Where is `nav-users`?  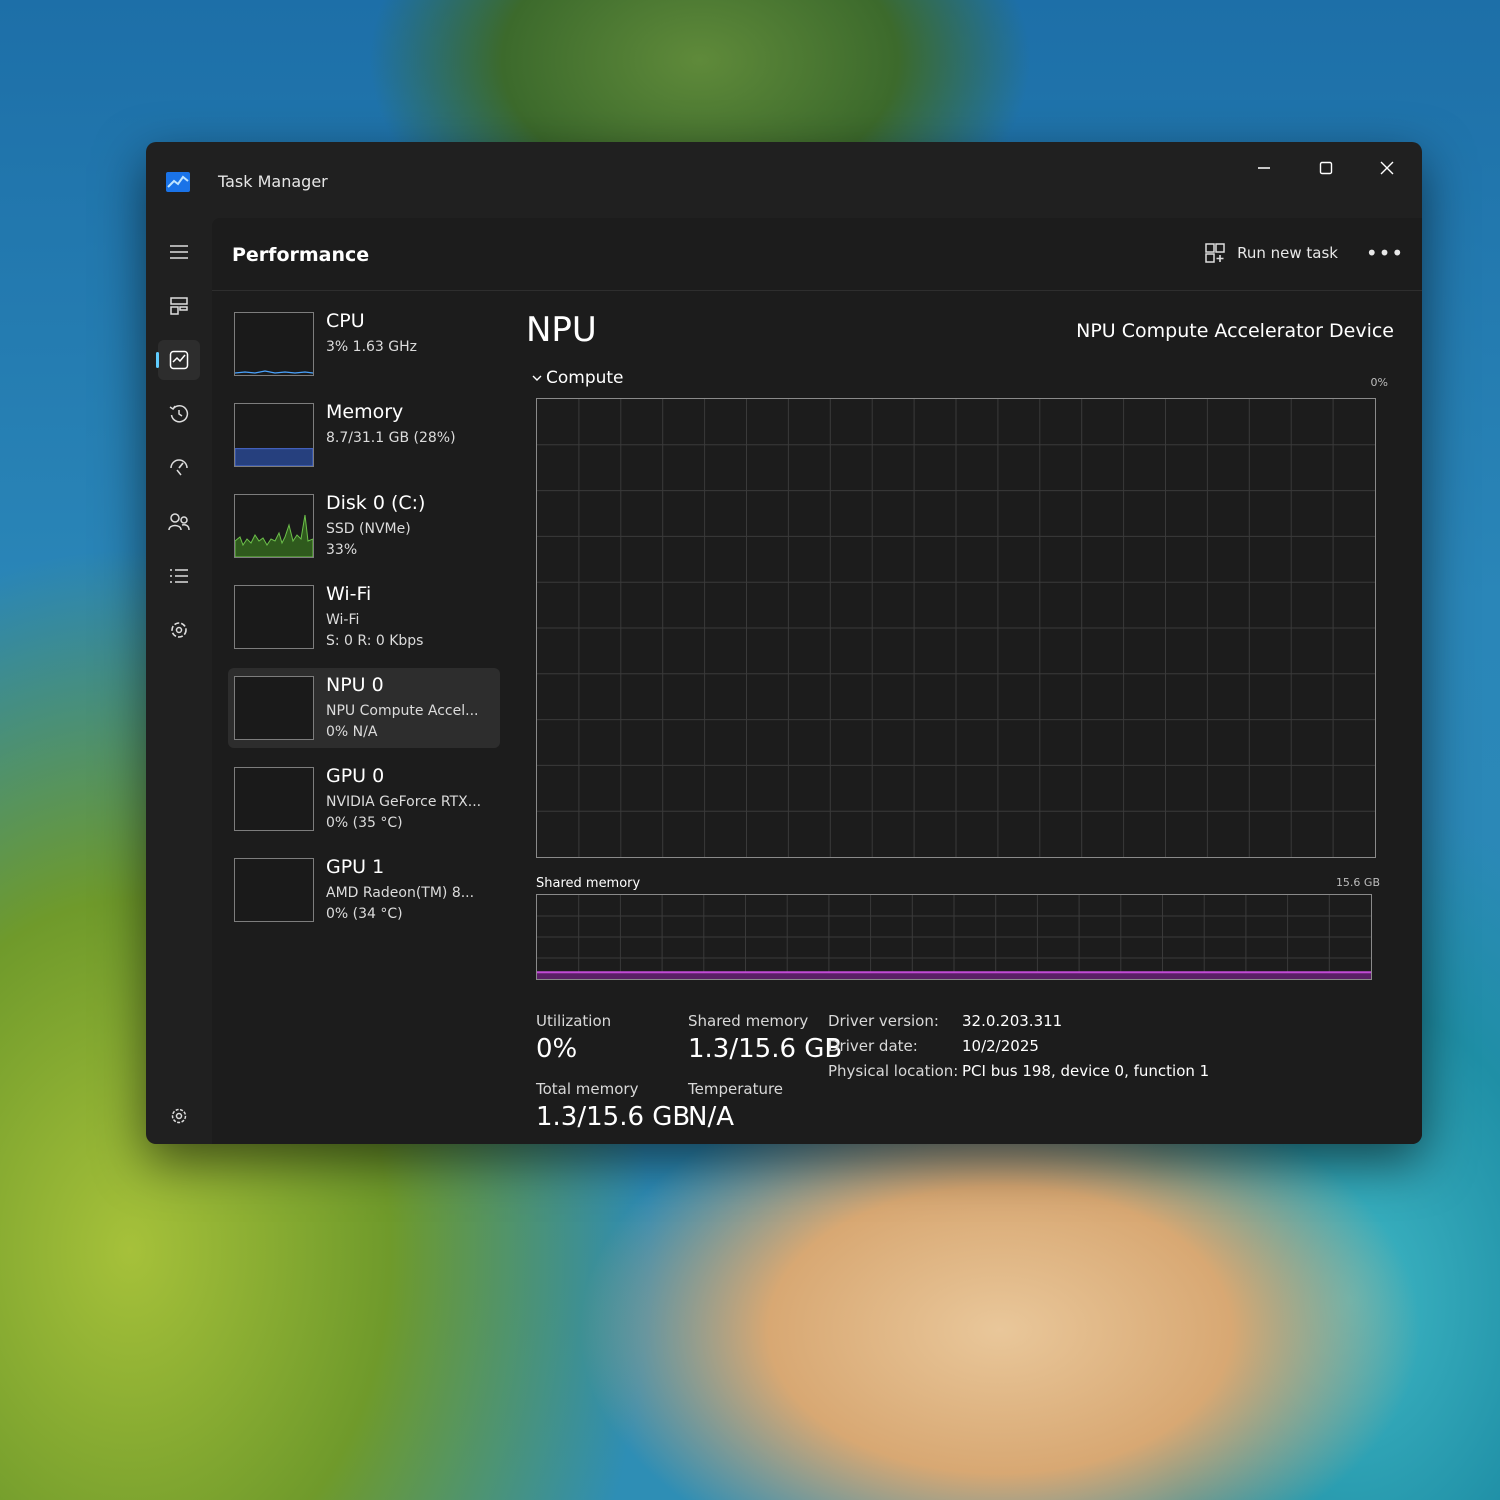
nav-users is located at coordinates (179, 522).